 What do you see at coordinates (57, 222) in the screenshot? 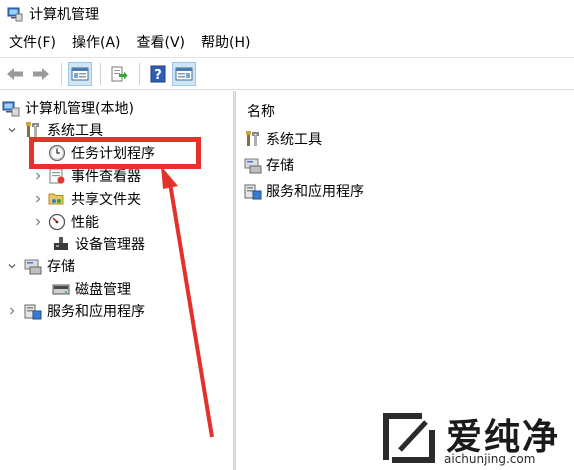
I see `performance-gauge-icon` at bounding box center [57, 222].